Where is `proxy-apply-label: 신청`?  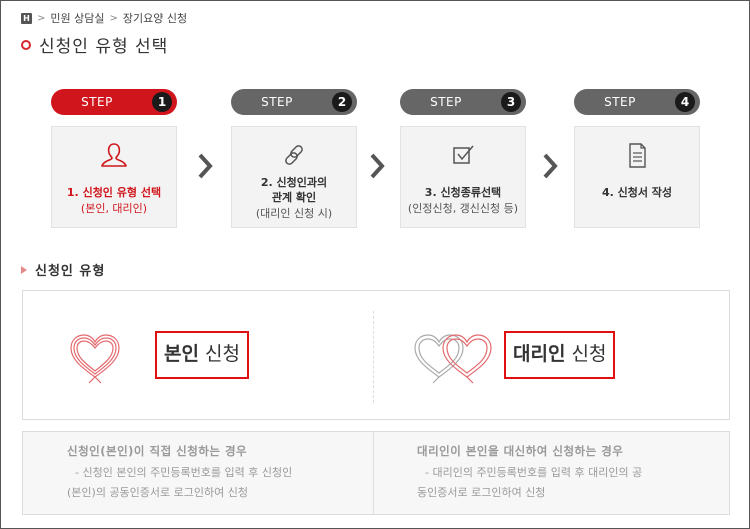 proxy-apply-label: 신청 is located at coordinates (586, 354).